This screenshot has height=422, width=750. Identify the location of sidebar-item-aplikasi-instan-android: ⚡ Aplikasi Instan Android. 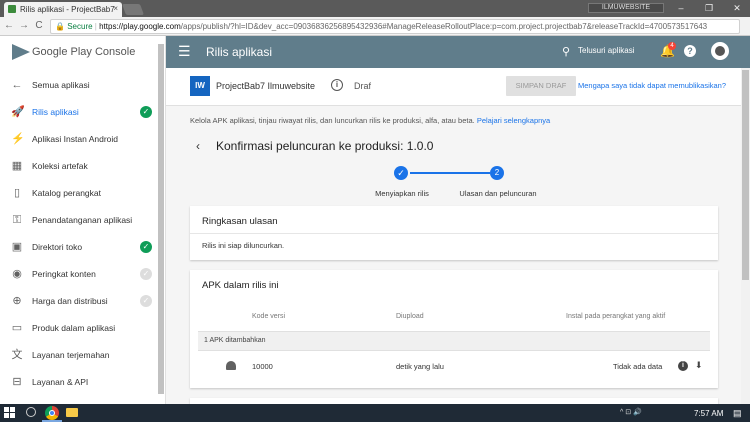
(79, 139).